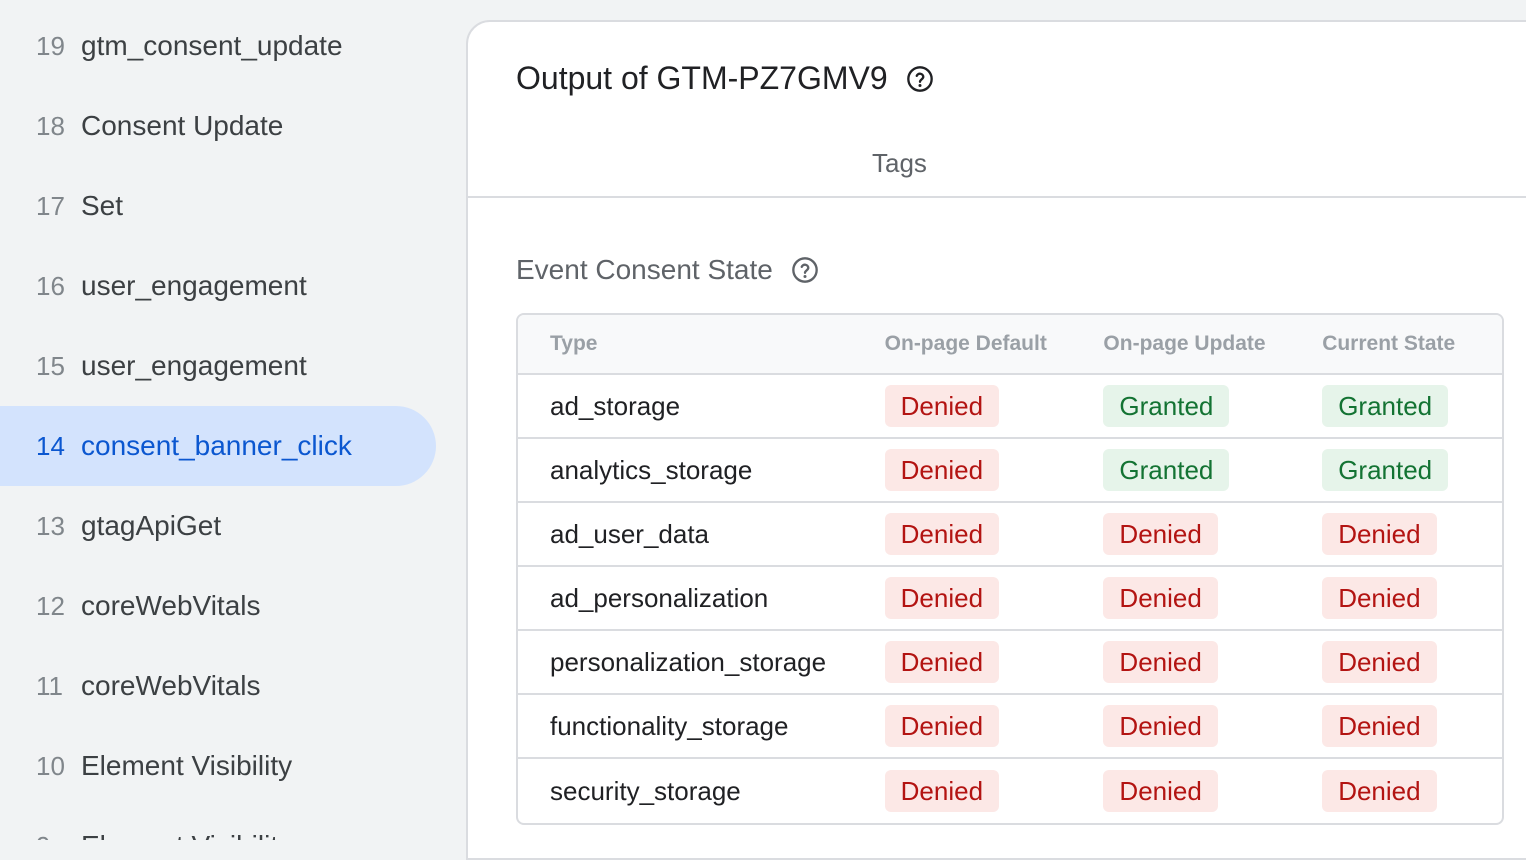 The width and height of the screenshot is (1526, 860). What do you see at coordinates (659, 597) in the screenshot?
I see `consent-type-cell: ad_personalization` at bounding box center [659, 597].